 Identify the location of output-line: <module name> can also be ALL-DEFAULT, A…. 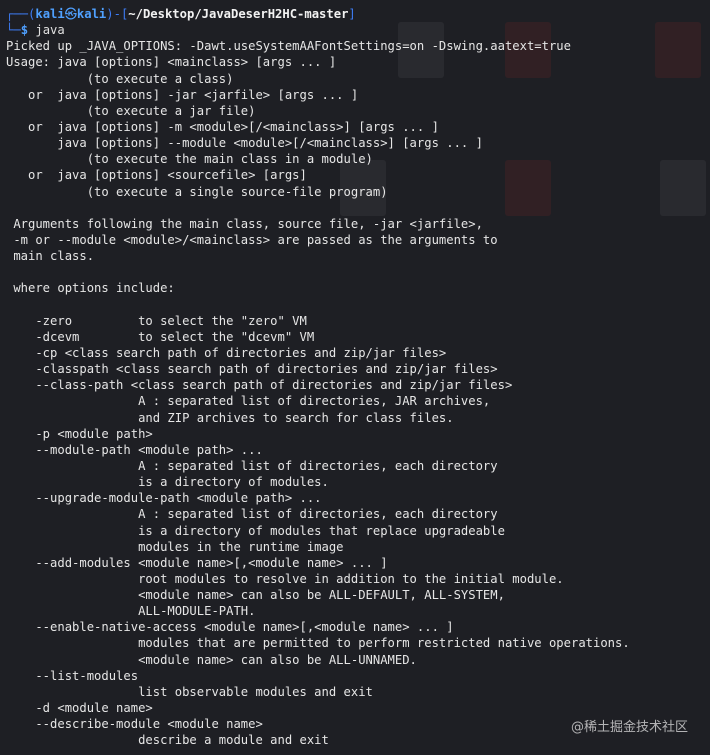
(255, 595).